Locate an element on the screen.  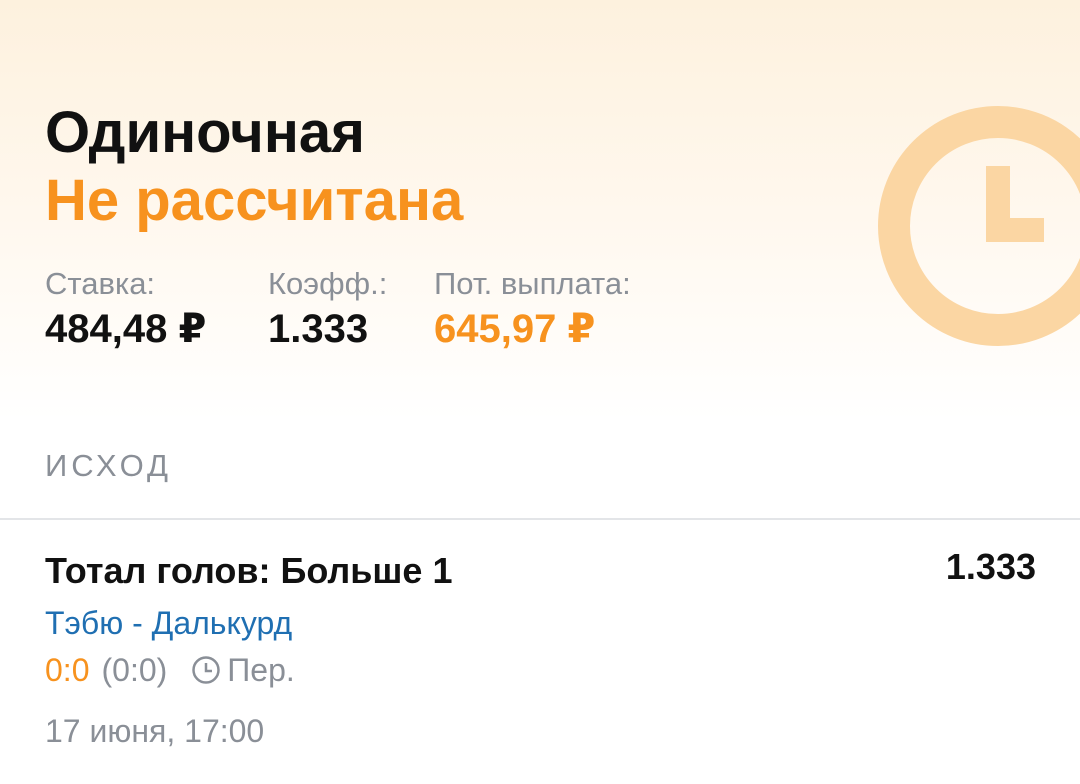
match-date: 17 июня, 17:00 is located at coordinates (155, 731).